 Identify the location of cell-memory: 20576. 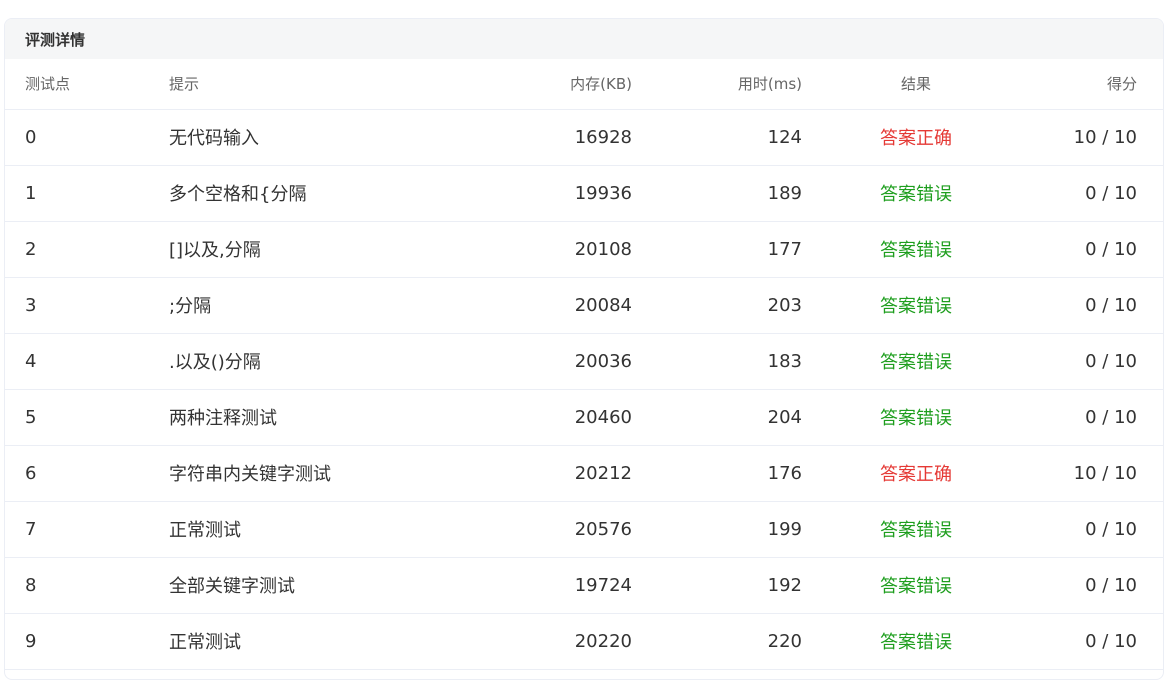
(603, 529).